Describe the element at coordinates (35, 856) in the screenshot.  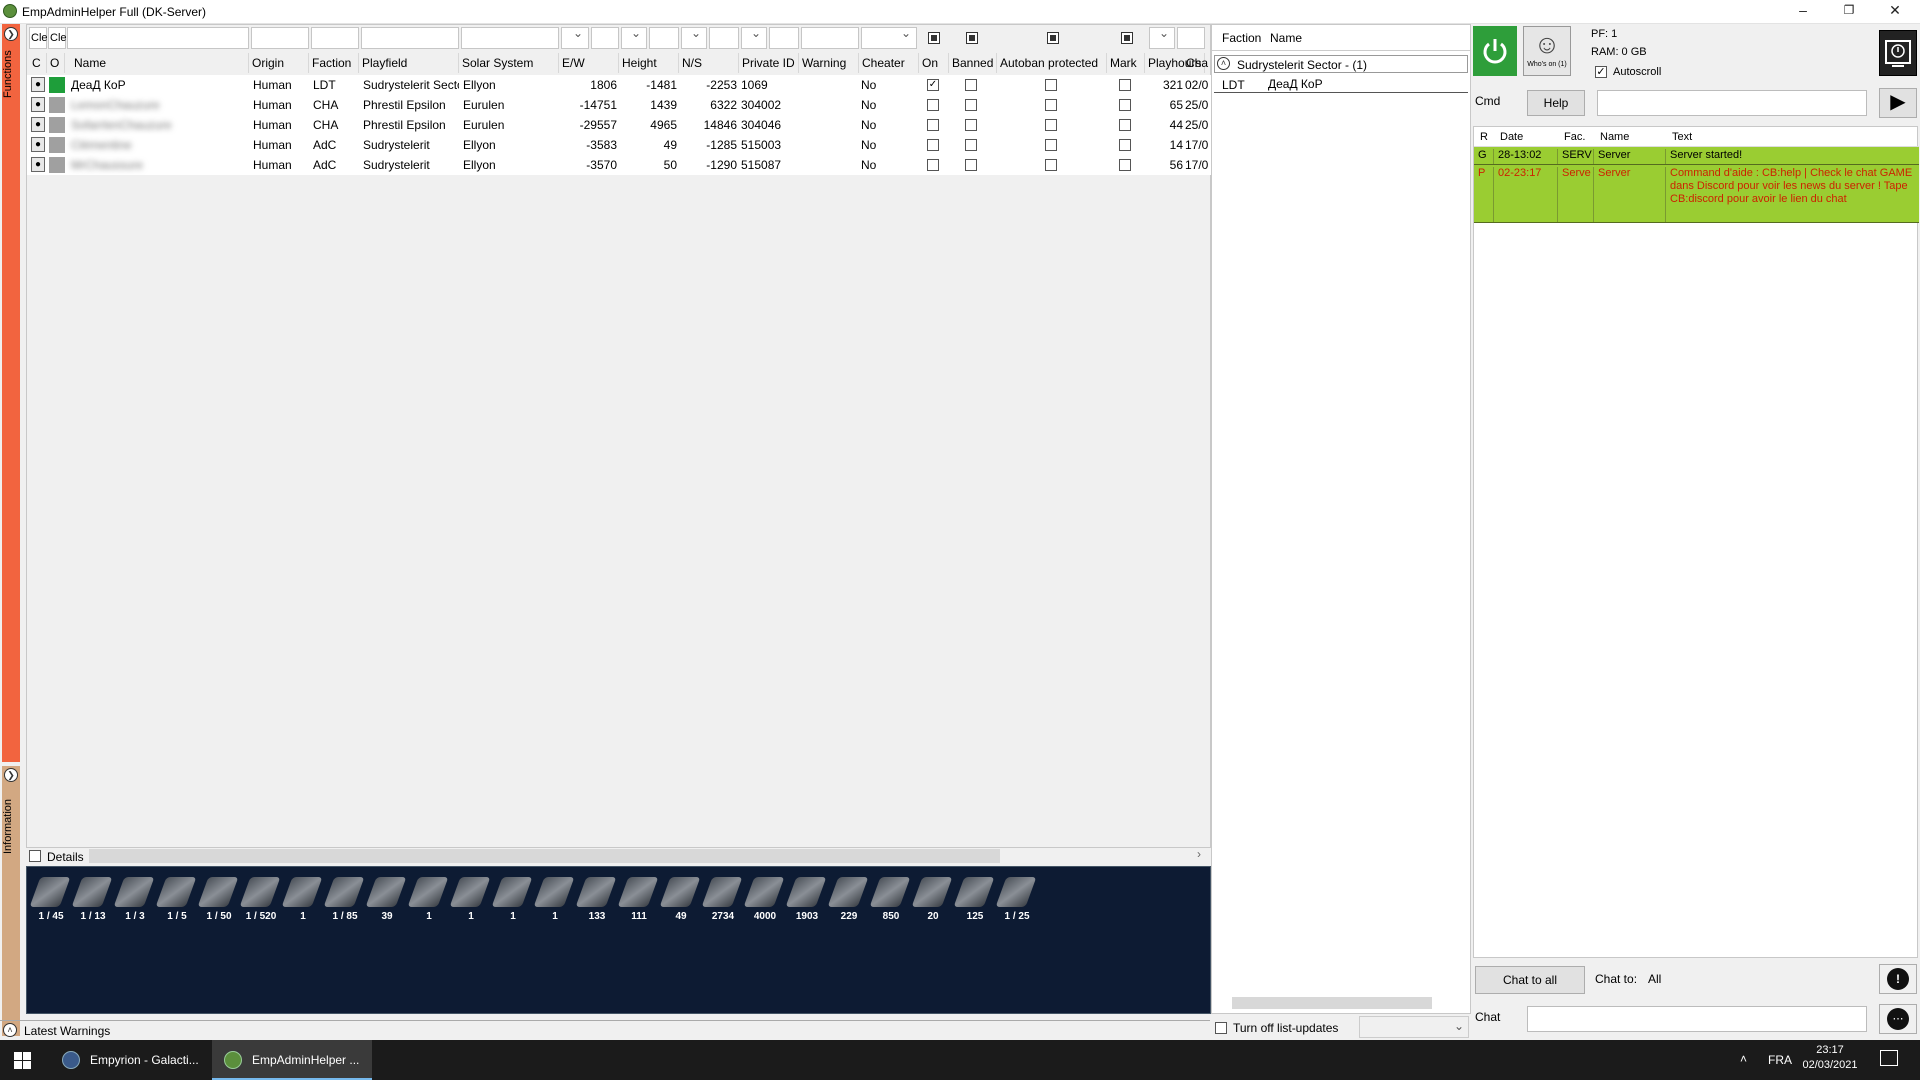
I see `details-checkbox` at that location.